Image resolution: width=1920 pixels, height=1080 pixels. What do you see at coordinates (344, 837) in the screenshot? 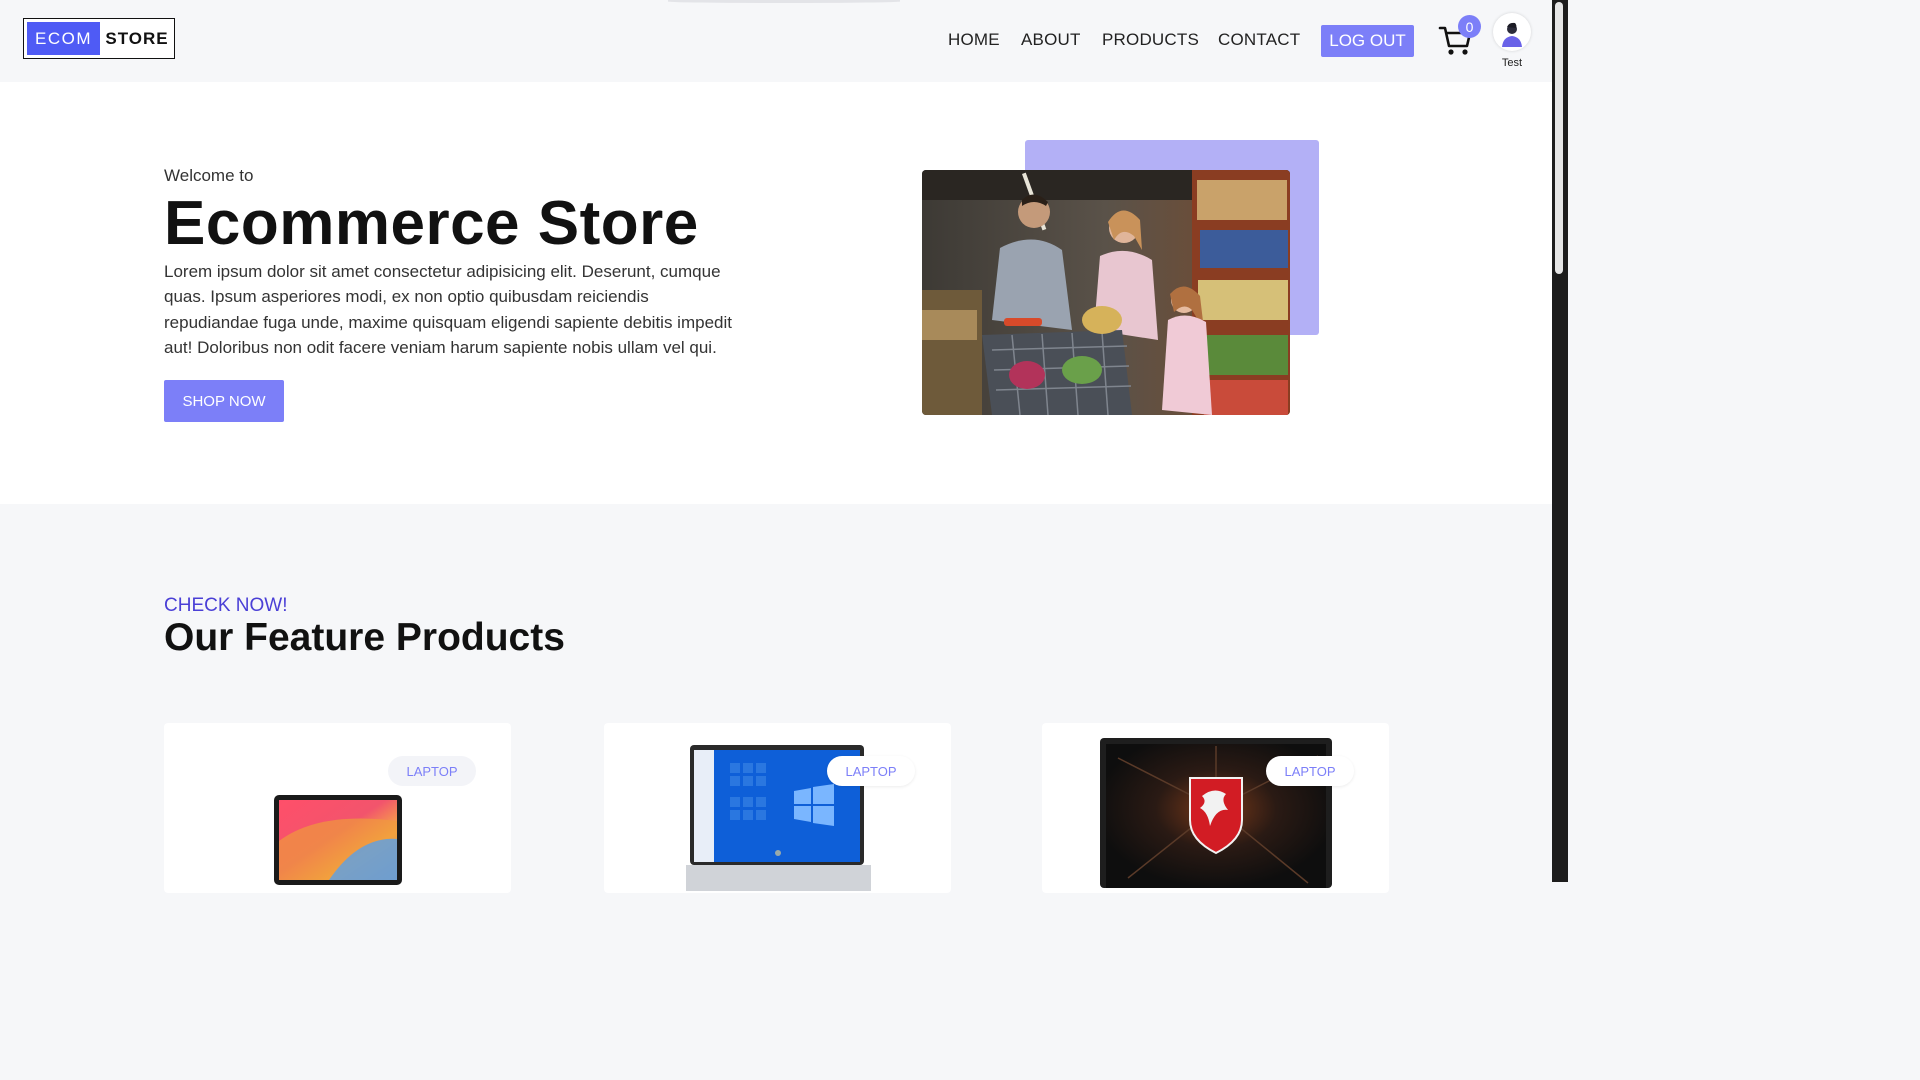
I see `product-image` at bounding box center [344, 837].